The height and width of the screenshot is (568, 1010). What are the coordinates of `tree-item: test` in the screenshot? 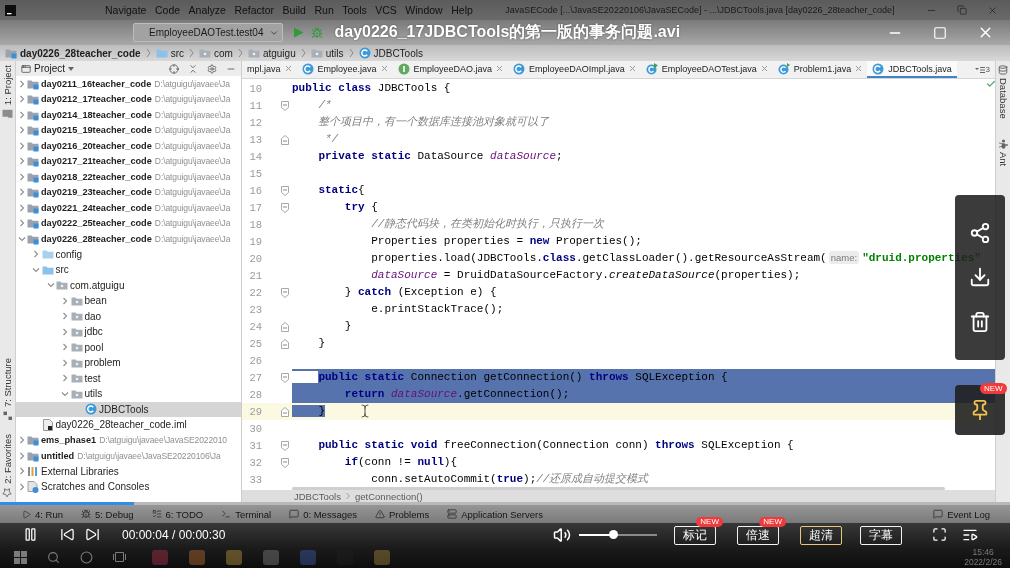 It's located at (128, 378).